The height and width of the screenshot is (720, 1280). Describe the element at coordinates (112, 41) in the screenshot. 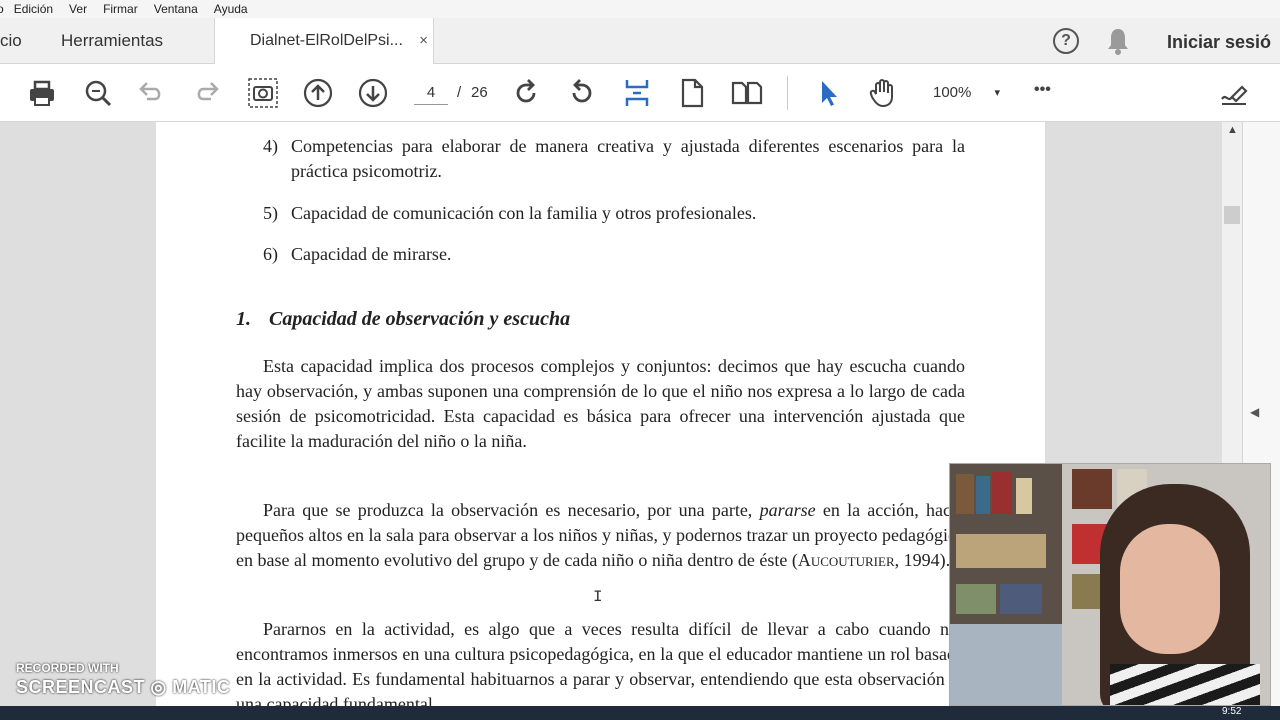

I see `tab-herramientas: Herramientas` at that location.